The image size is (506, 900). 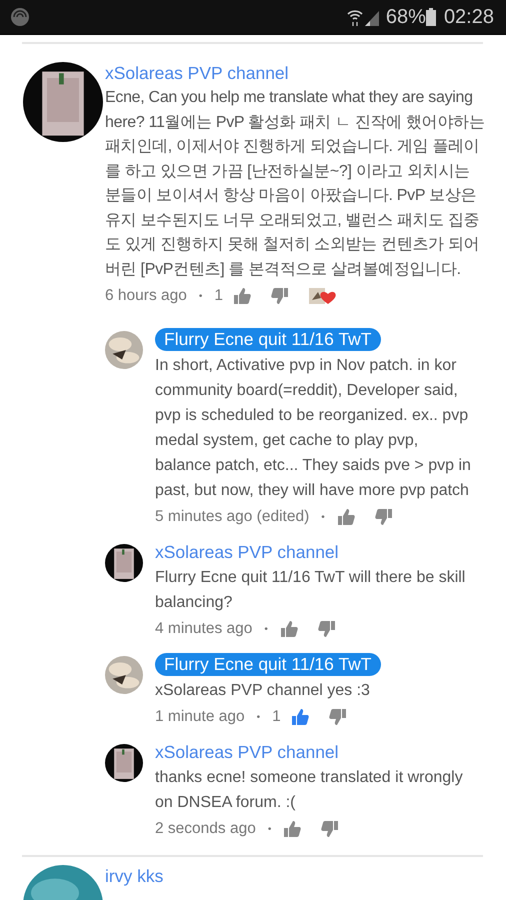 What do you see at coordinates (313, 428) in the screenshot?
I see `comment-text: In short, Activative pvp in Nov patch. in kor community board(=reddit), Developer said, pvp is scheduled to be reorganized. ex.. pvp medal system, get cache to play pvp, balance patch, etc... They saids pve > pvp in past, but now, they will have more pvp patch` at bounding box center [313, 428].